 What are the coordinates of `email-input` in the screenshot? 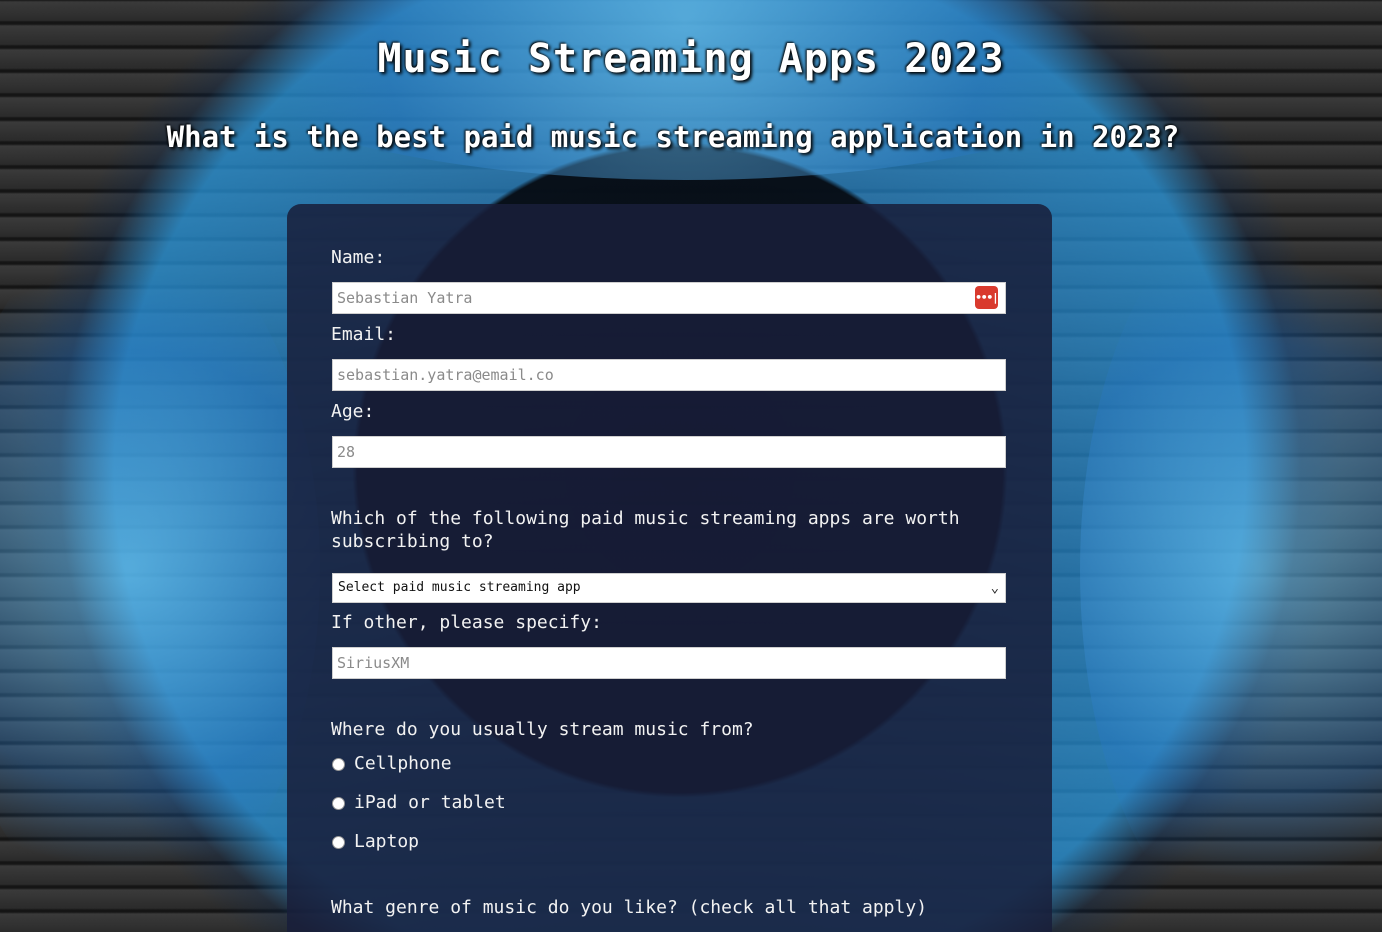 It's located at (669, 375).